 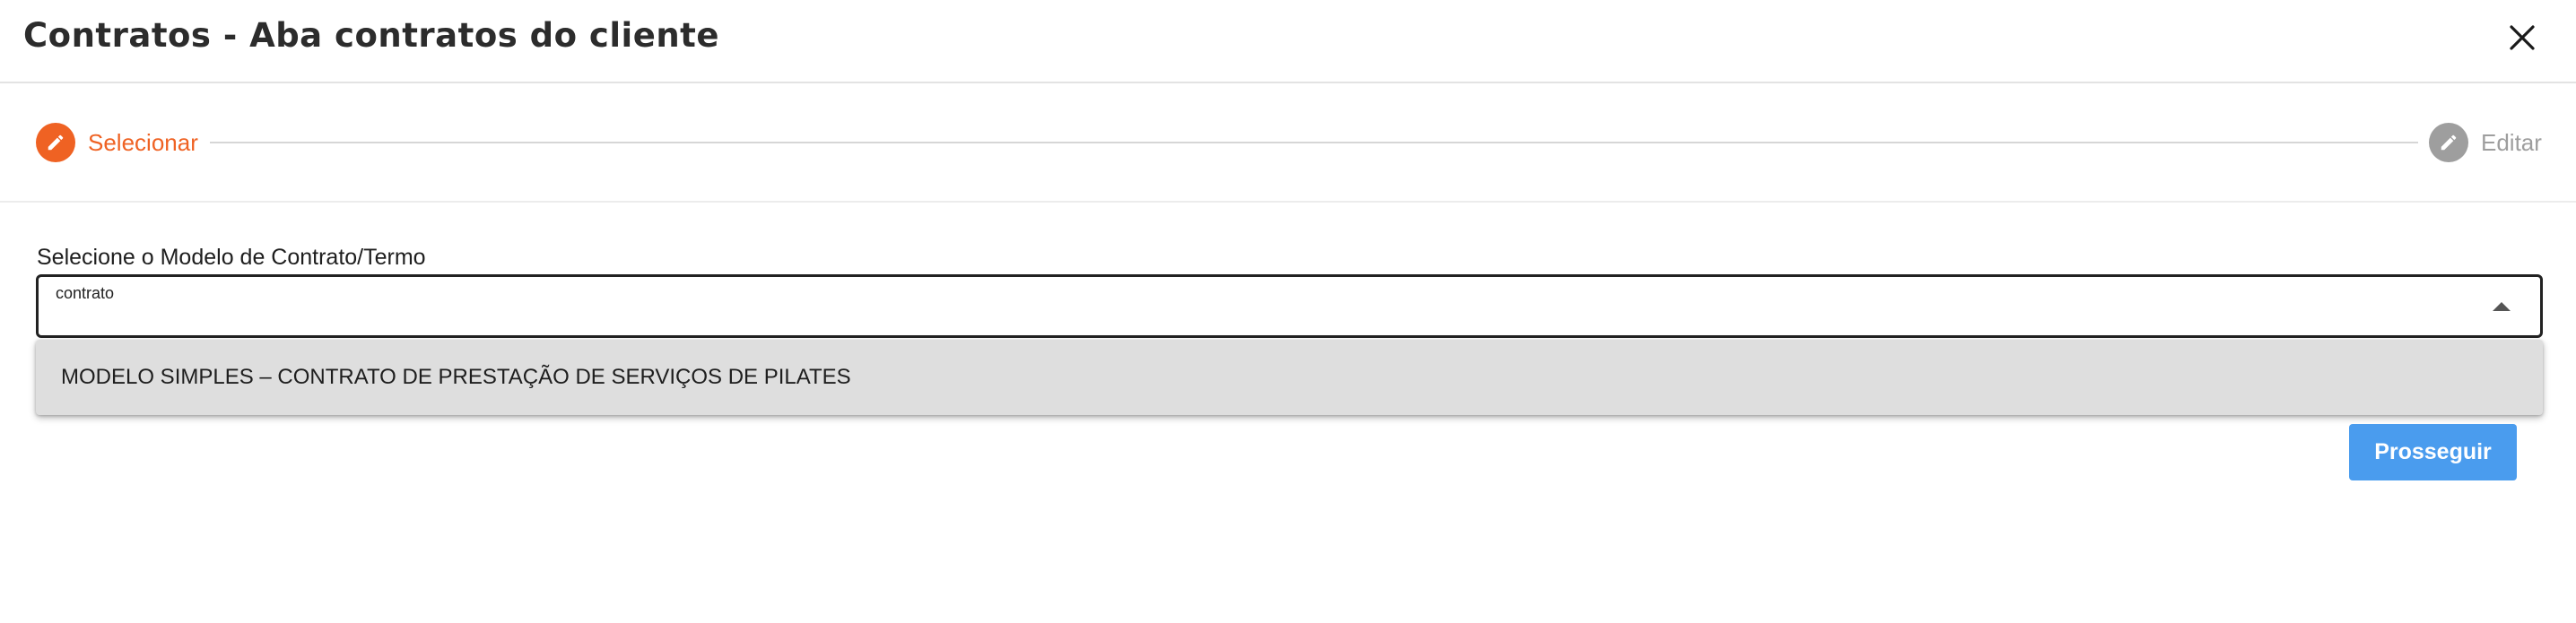 What do you see at coordinates (1314, 142) in the screenshot?
I see `step-connector` at bounding box center [1314, 142].